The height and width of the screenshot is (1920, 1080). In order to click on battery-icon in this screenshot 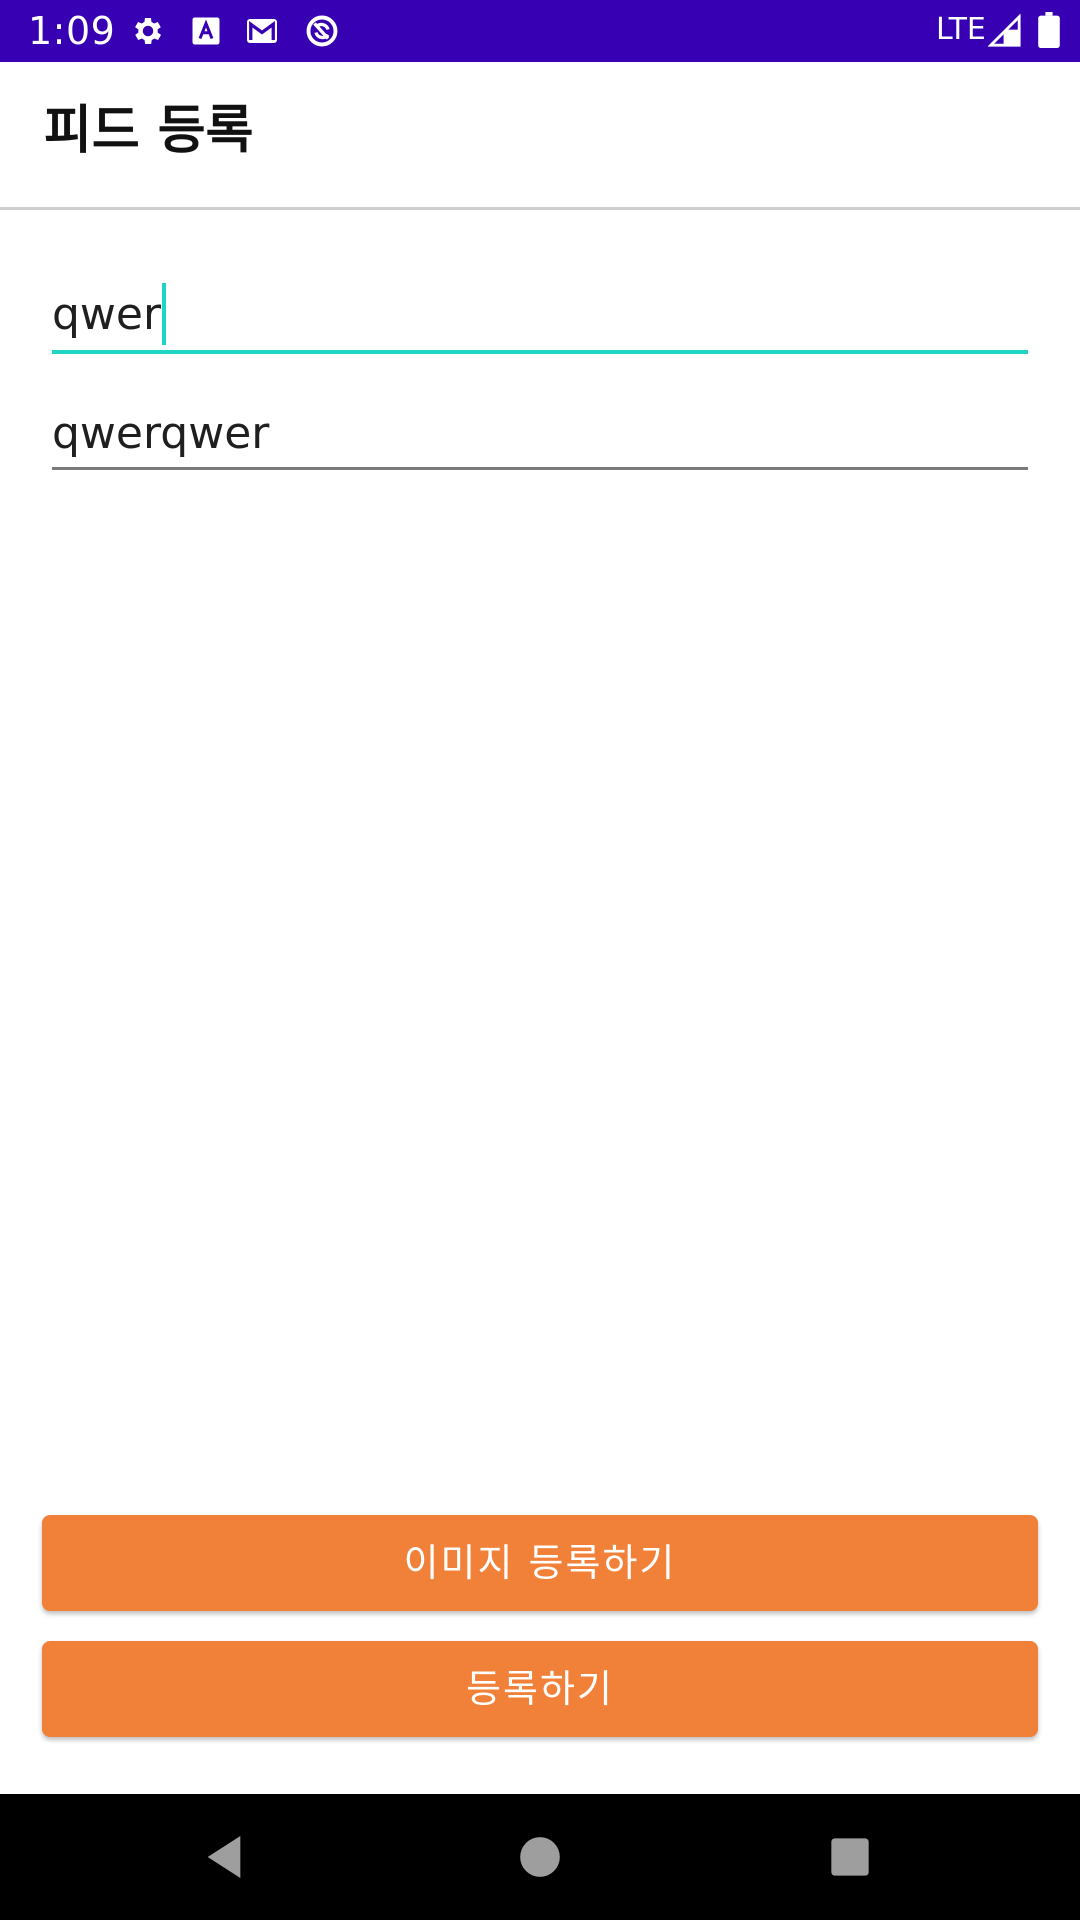, I will do `click(1049, 30)`.